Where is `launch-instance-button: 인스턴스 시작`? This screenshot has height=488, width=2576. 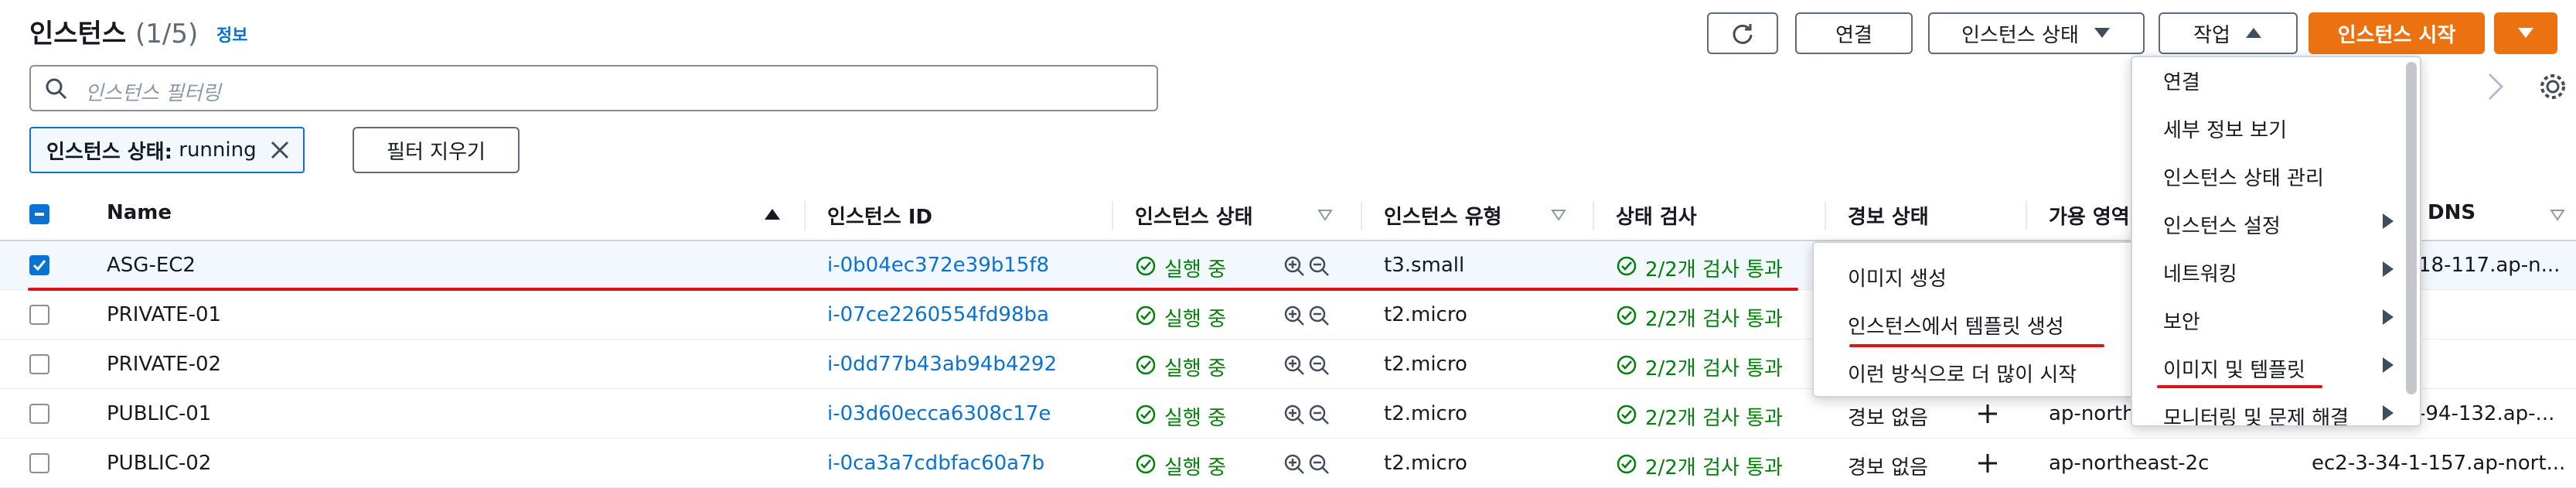
launch-instance-button: 인스턴스 시작 is located at coordinates (2397, 33).